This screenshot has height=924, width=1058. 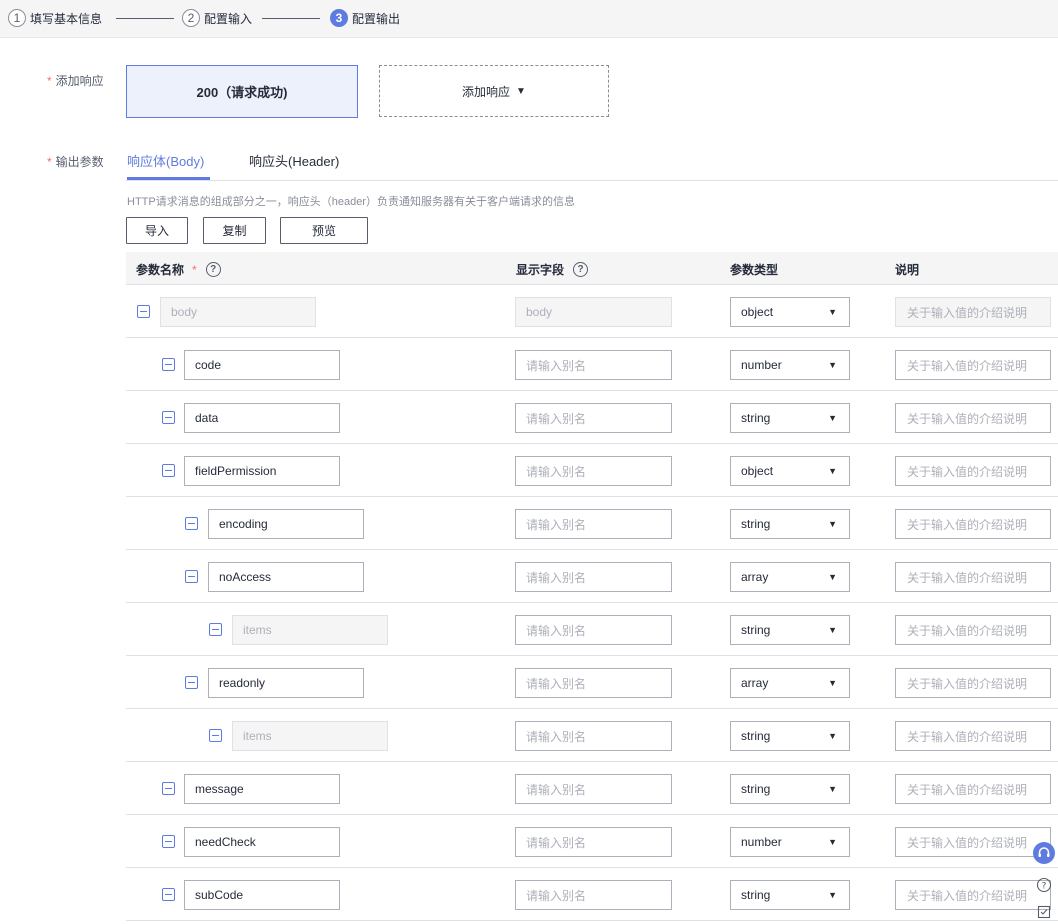 I want to click on table-row: encoding 请输入别名 string ▼ 关于输入值的介绍说明, so click(x=592, y=523).